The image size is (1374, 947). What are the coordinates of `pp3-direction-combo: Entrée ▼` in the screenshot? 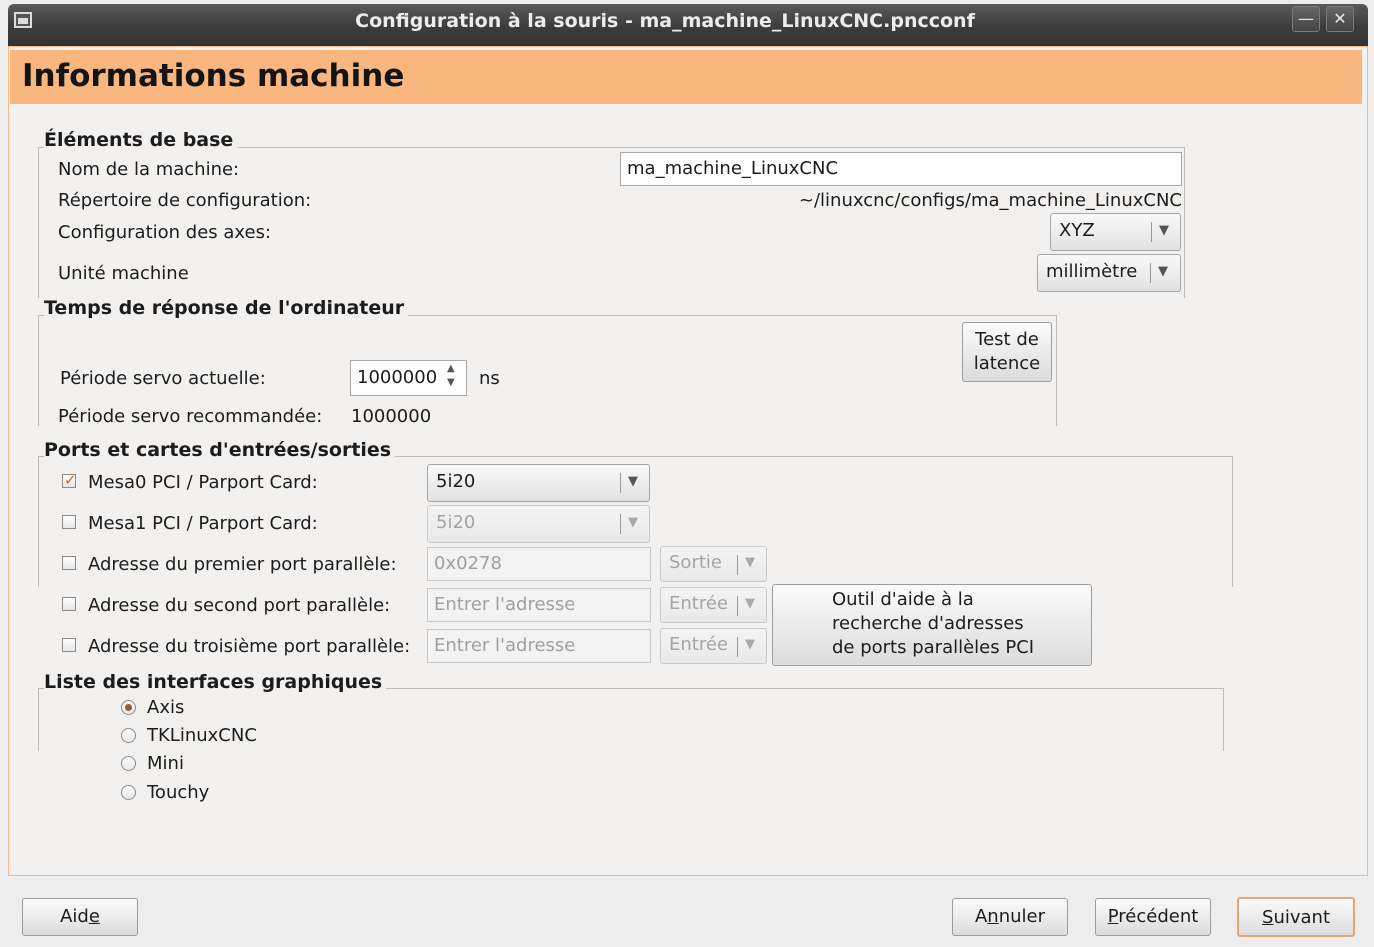 It's located at (713, 646).